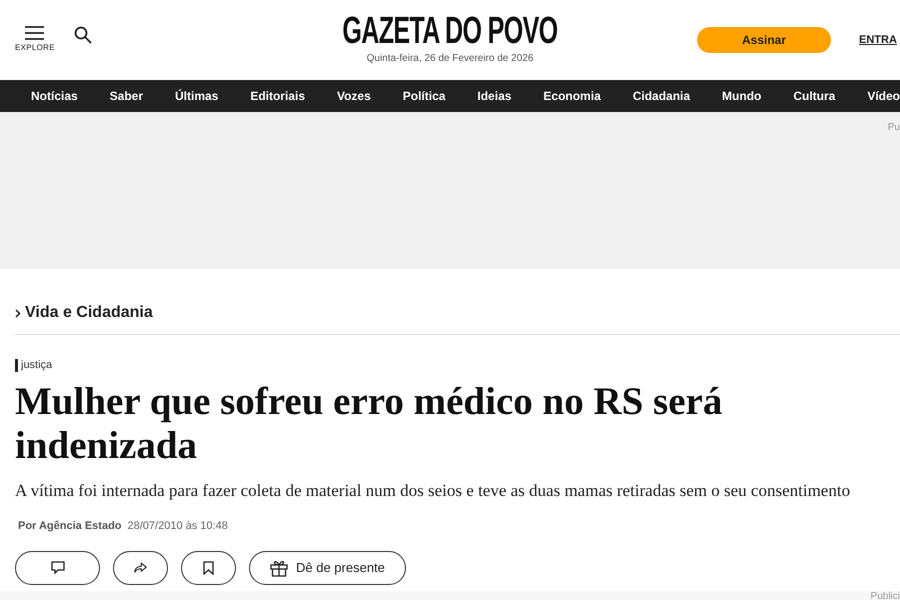  What do you see at coordinates (178, 526) in the screenshot?
I see `publish-date: 28/07/2010 às 10:48` at bounding box center [178, 526].